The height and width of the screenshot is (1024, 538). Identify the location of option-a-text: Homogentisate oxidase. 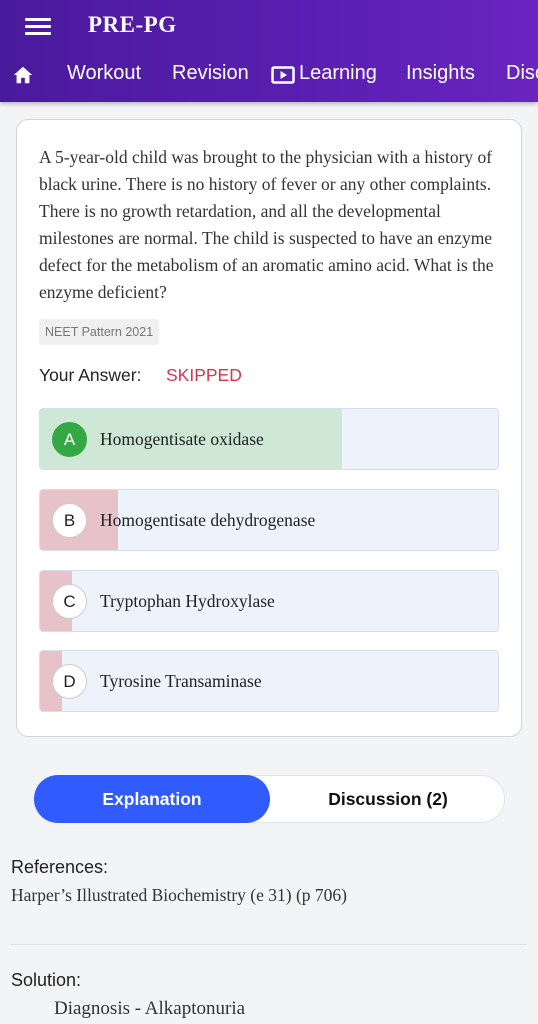
(182, 439).